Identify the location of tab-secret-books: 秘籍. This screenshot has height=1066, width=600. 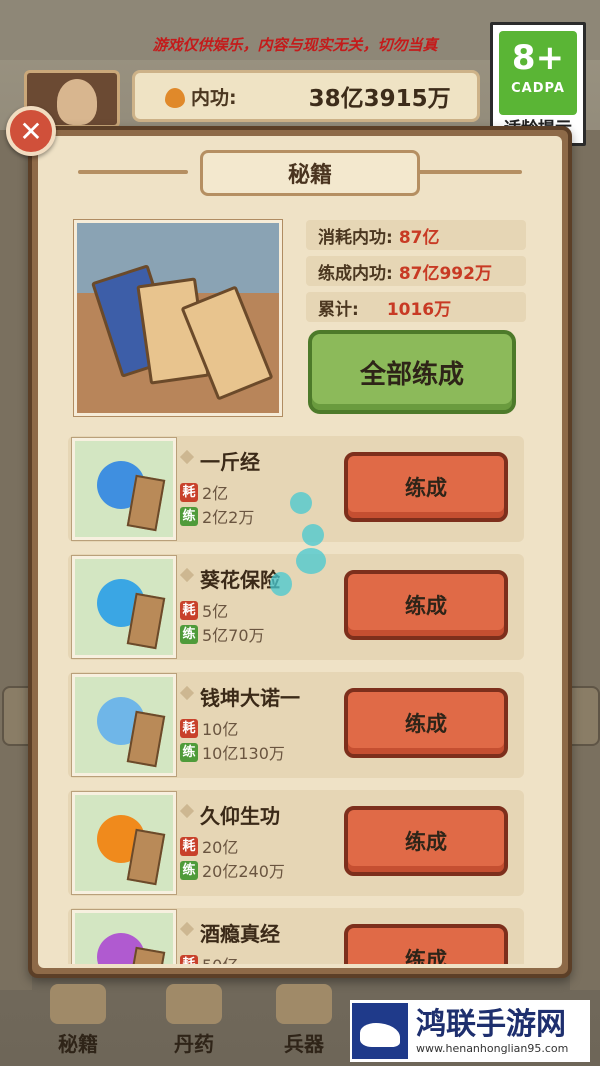
(78, 1018).